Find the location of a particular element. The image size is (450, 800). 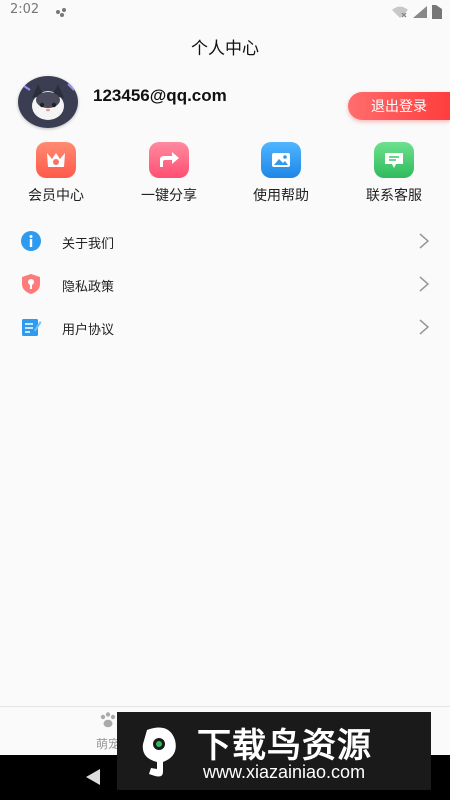

quick-action-customer-service: 联系客服 is located at coordinates (394, 173).